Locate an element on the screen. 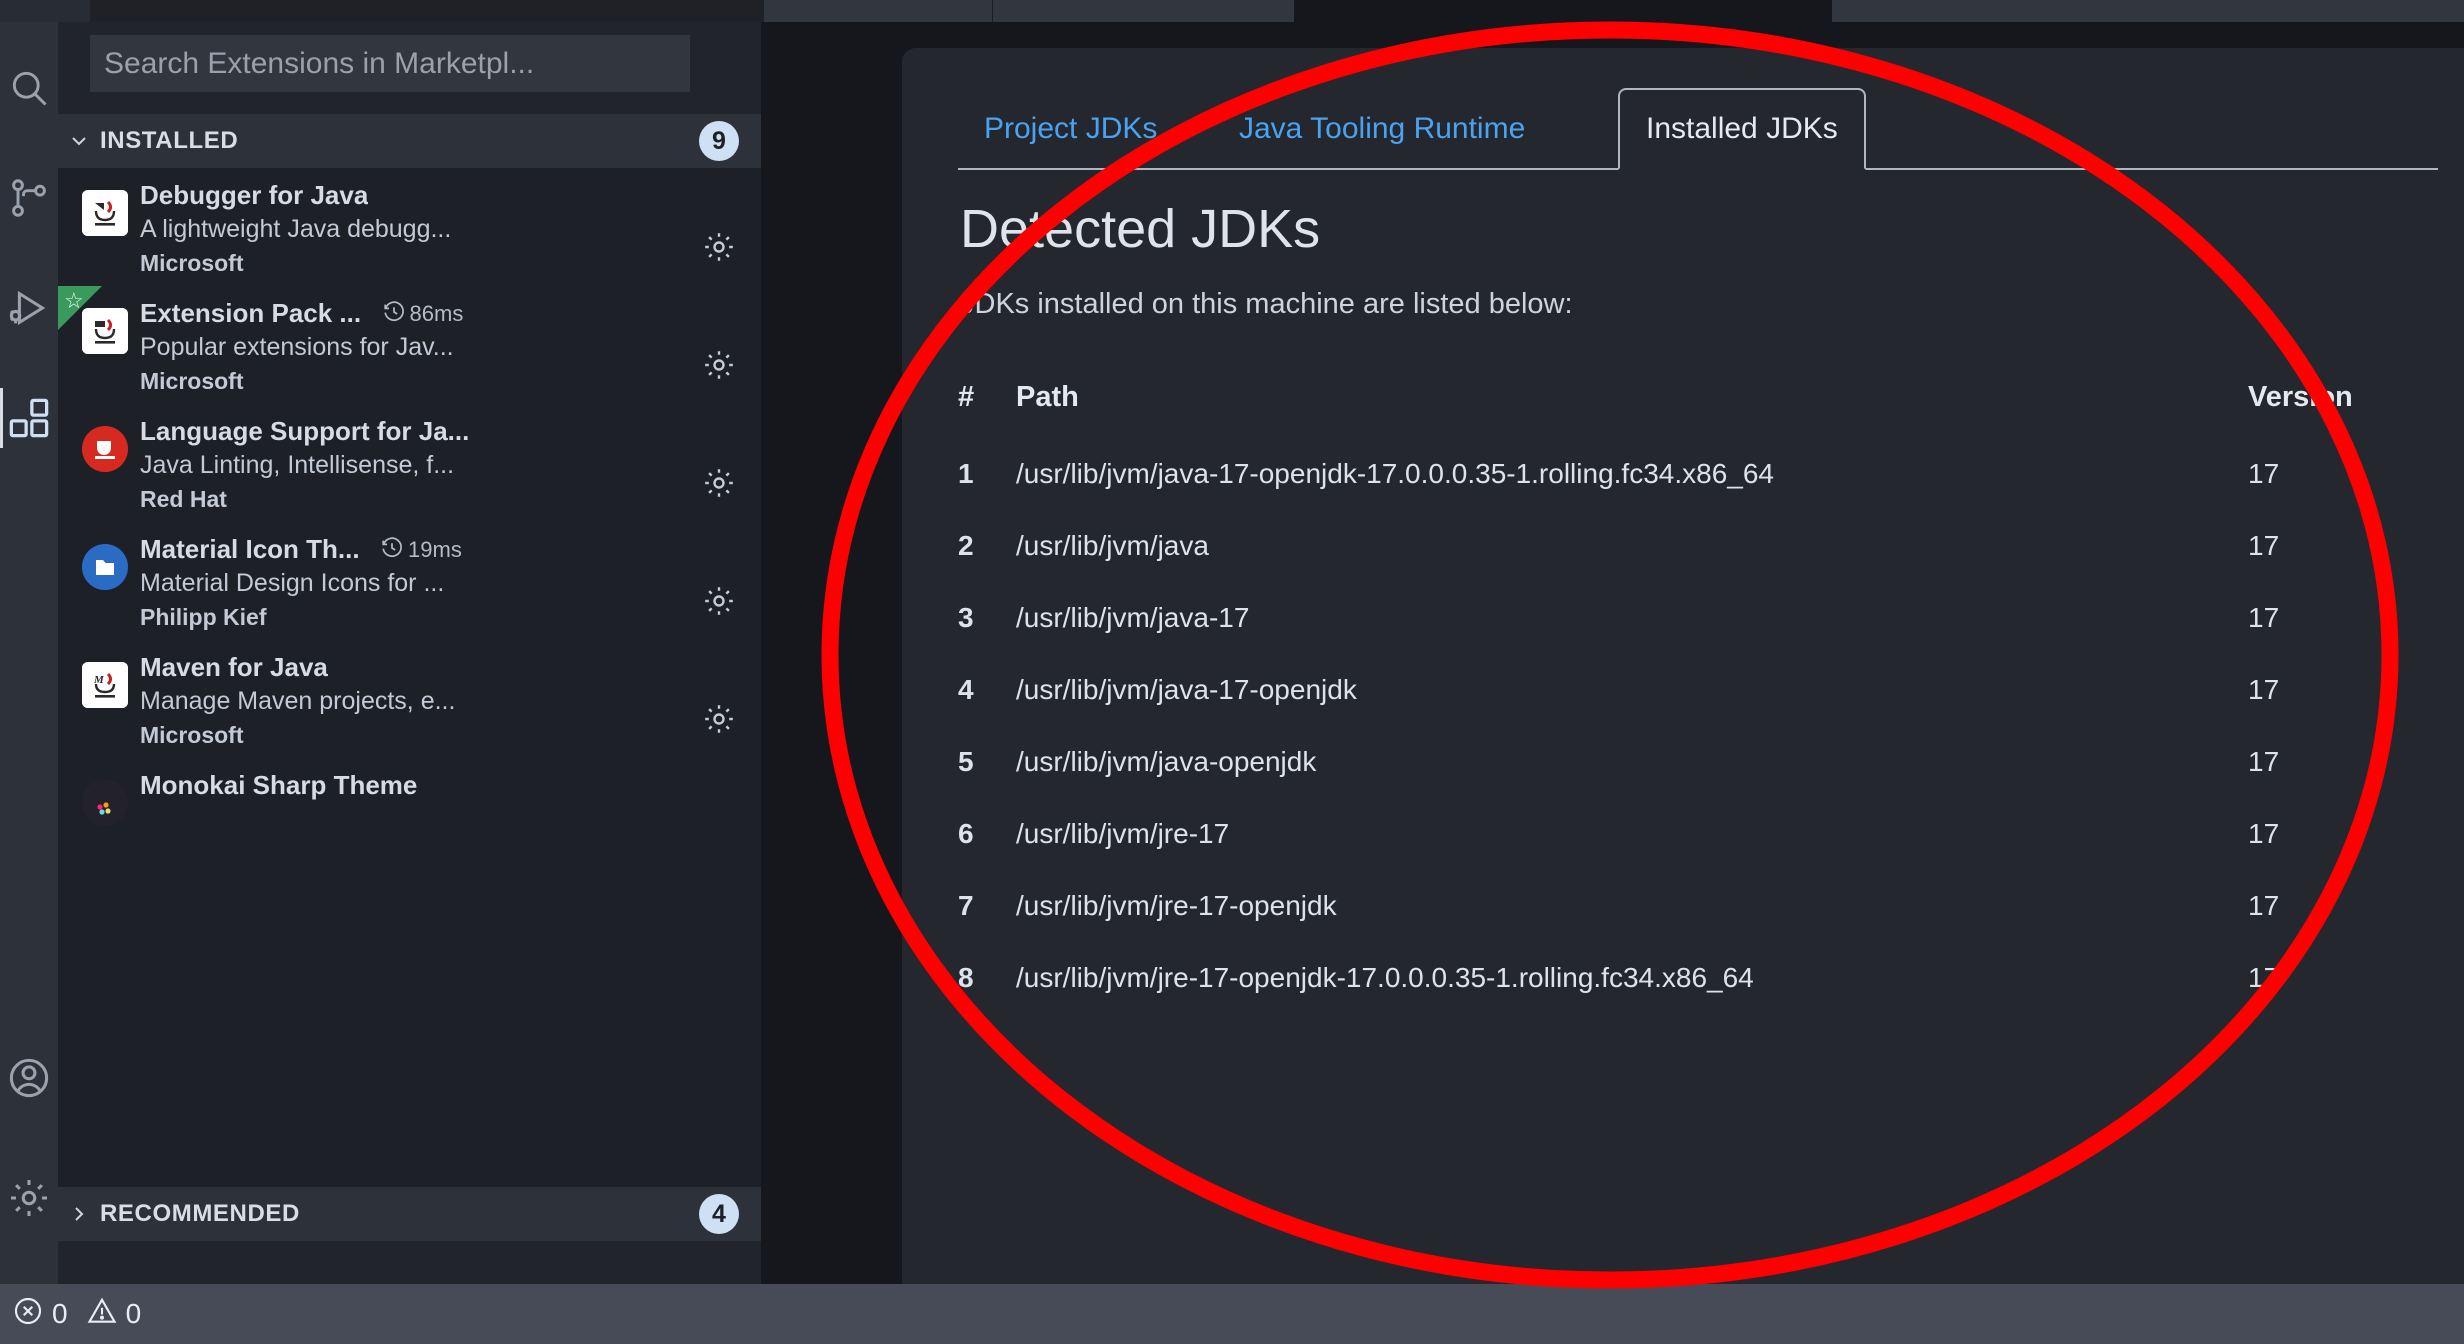 The width and height of the screenshot is (2464, 1344). java-debug-icon is located at coordinates (105, 213).